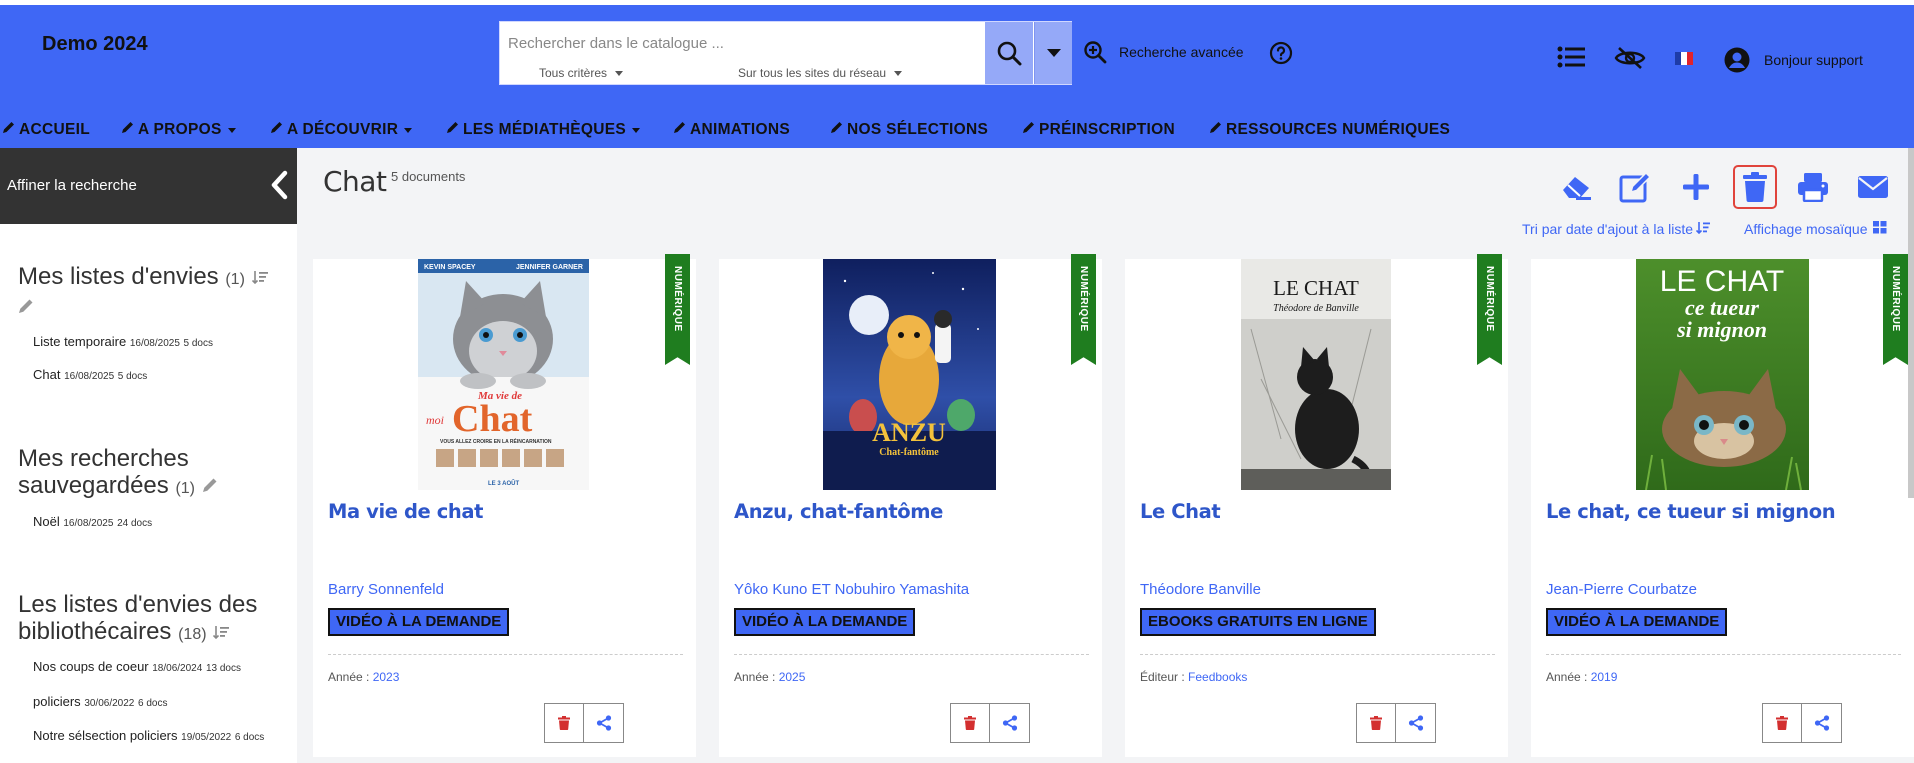 This screenshot has height=763, width=1914. I want to click on cover-date: LE 3 AOÛT, so click(503, 483).